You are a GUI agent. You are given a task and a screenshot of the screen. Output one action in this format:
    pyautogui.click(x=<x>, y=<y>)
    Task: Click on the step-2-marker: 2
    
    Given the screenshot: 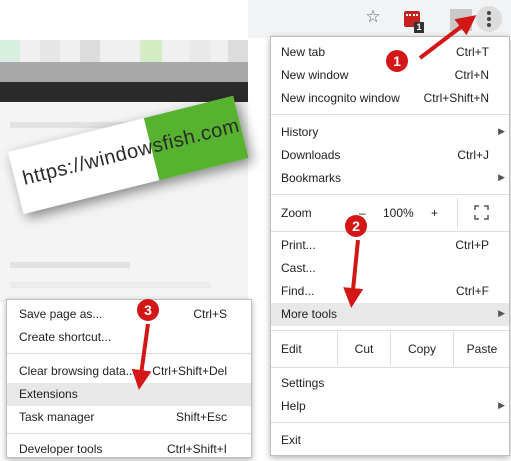 What is the action you would take?
    pyautogui.click(x=356, y=226)
    